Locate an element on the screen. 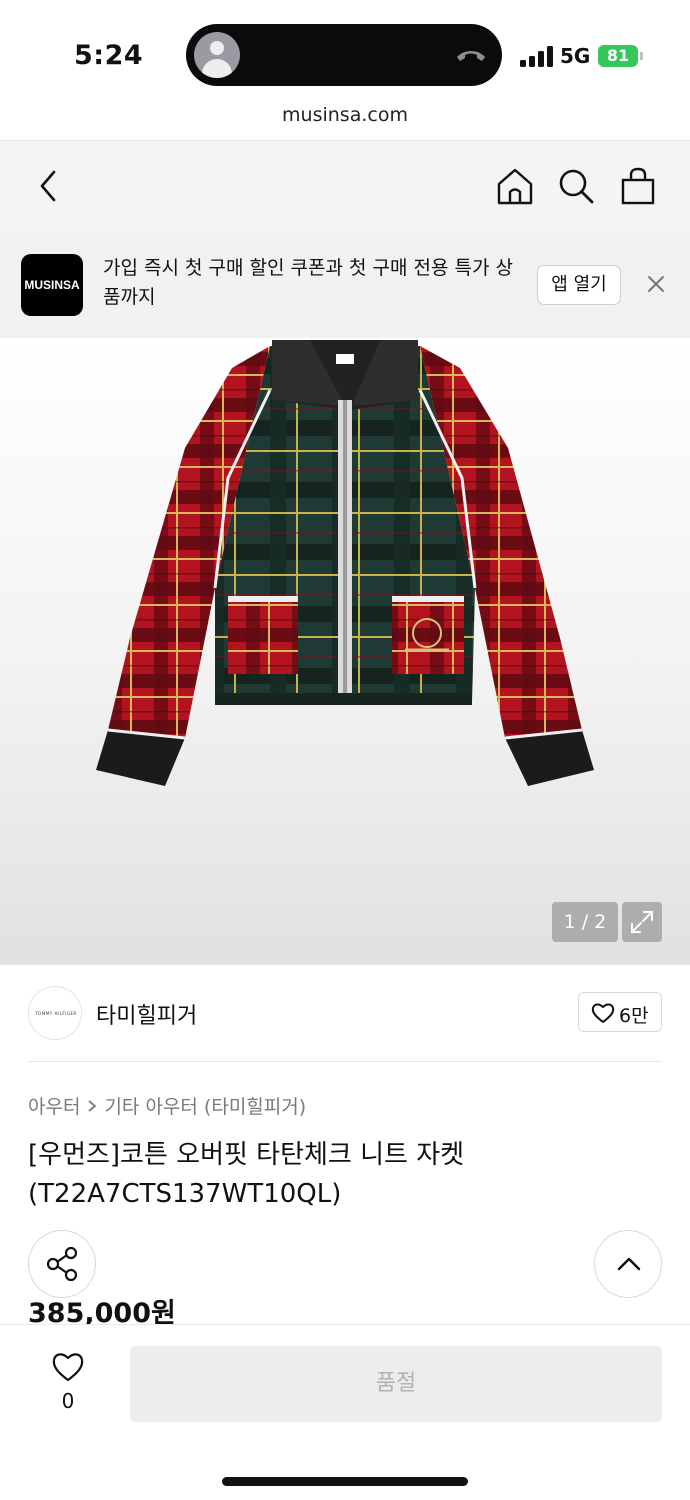 The width and height of the screenshot is (690, 1500). brand-like-count: 6만 is located at coordinates (634, 1016).